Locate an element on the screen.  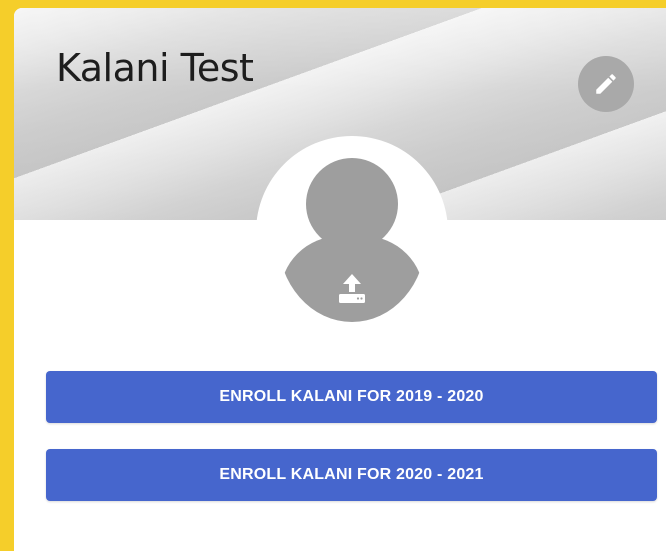
avatar-frame is located at coordinates (352, 232).